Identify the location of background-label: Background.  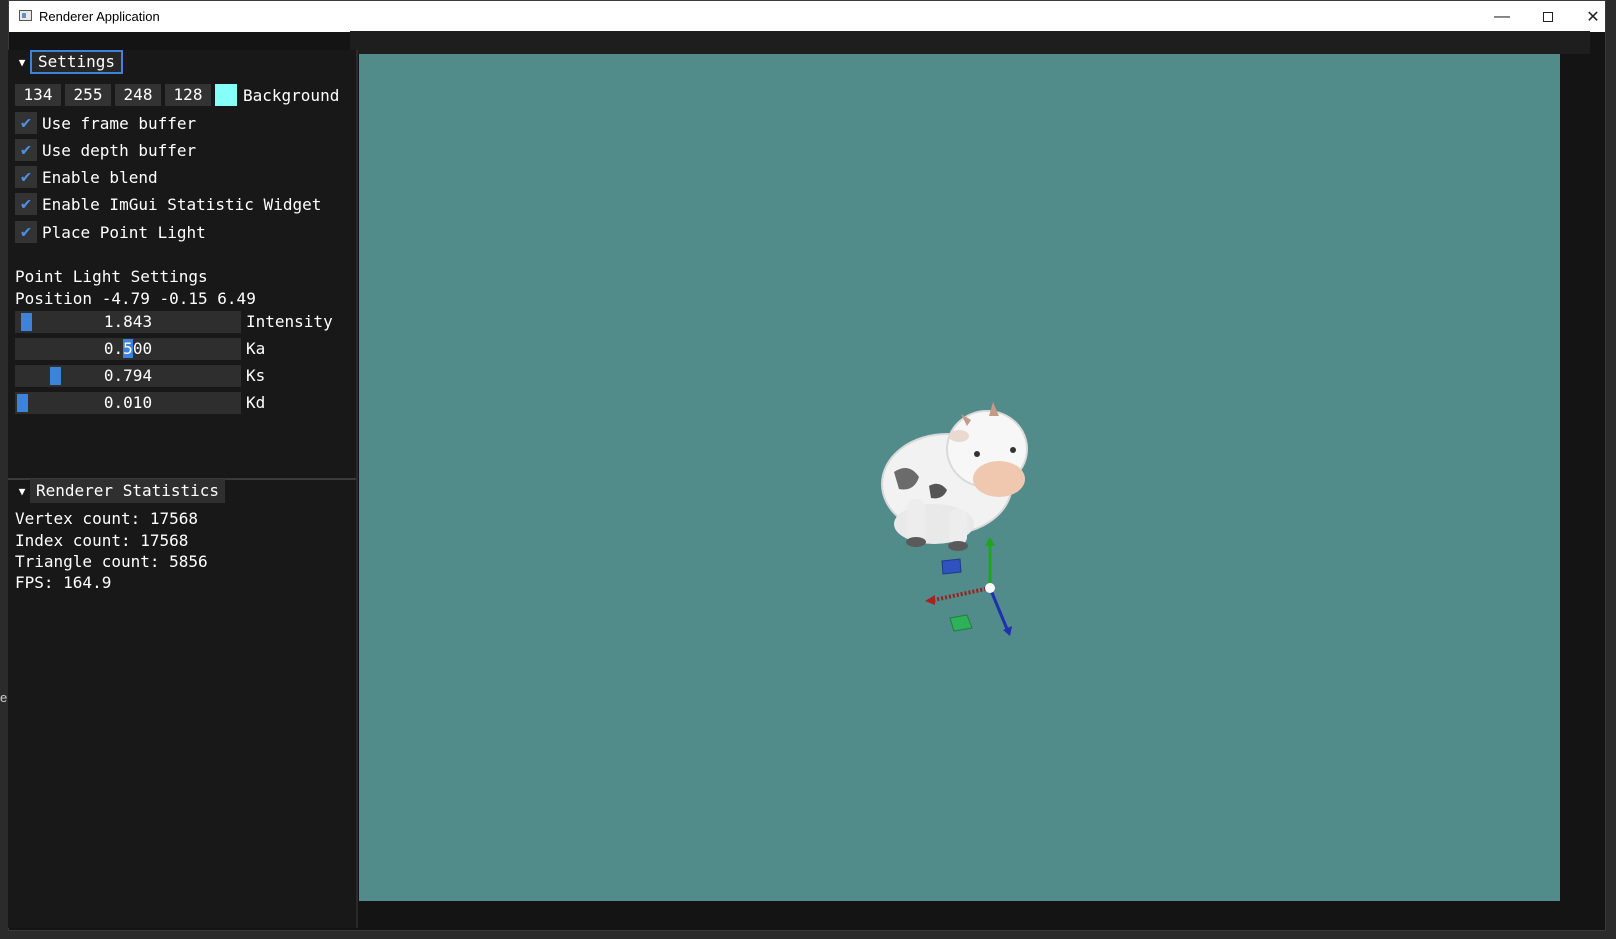
(291, 95).